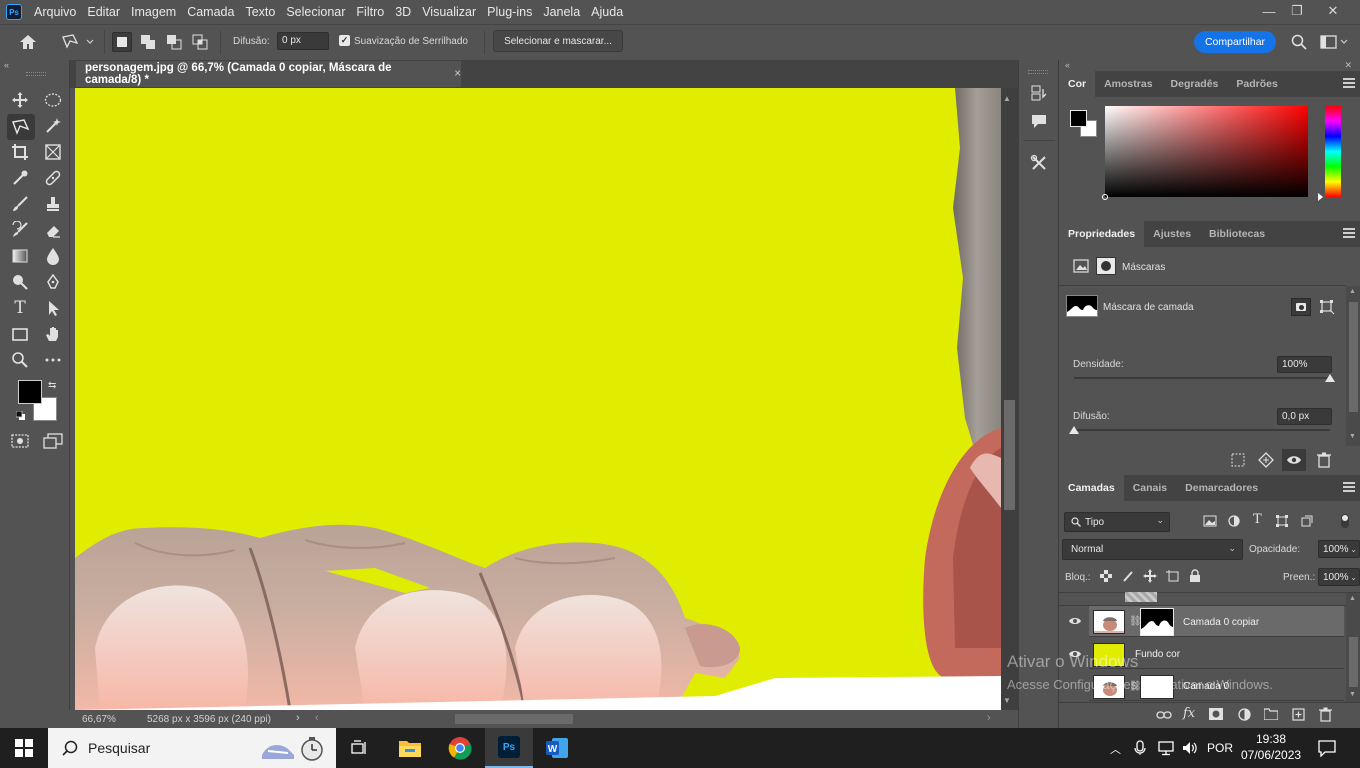 Image resolution: width=1360 pixels, height=768 pixels. What do you see at coordinates (1190, 749) in the screenshot?
I see `volume-icon` at bounding box center [1190, 749].